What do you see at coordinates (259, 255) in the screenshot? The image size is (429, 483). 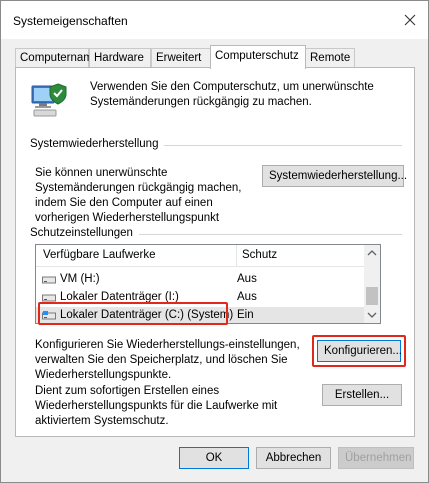 I see `column-header-protection: Schutz` at bounding box center [259, 255].